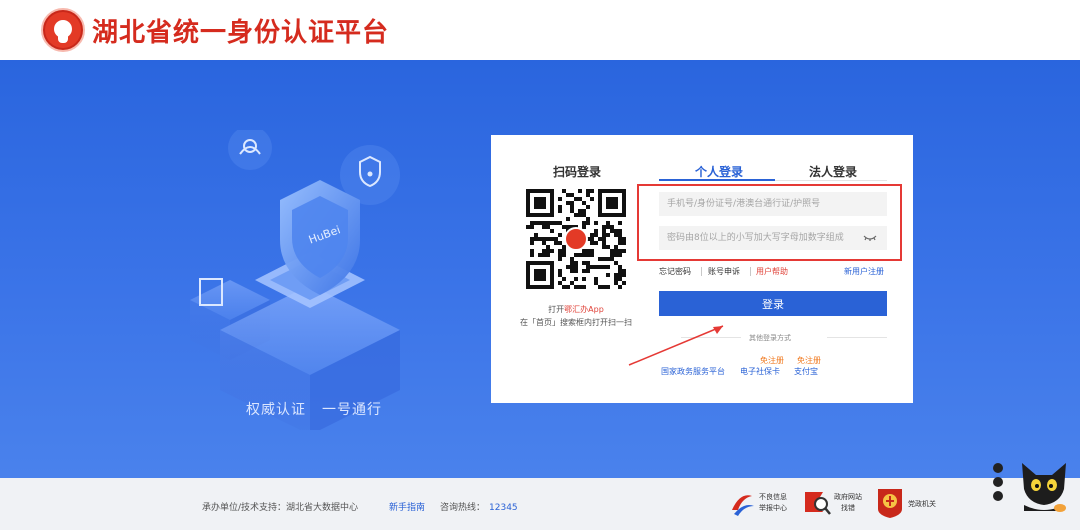  What do you see at coordinates (314, 409) in the screenshot?
I see `hero-slogan: 权威认证 一号通行` at bounding box center [314, 409].